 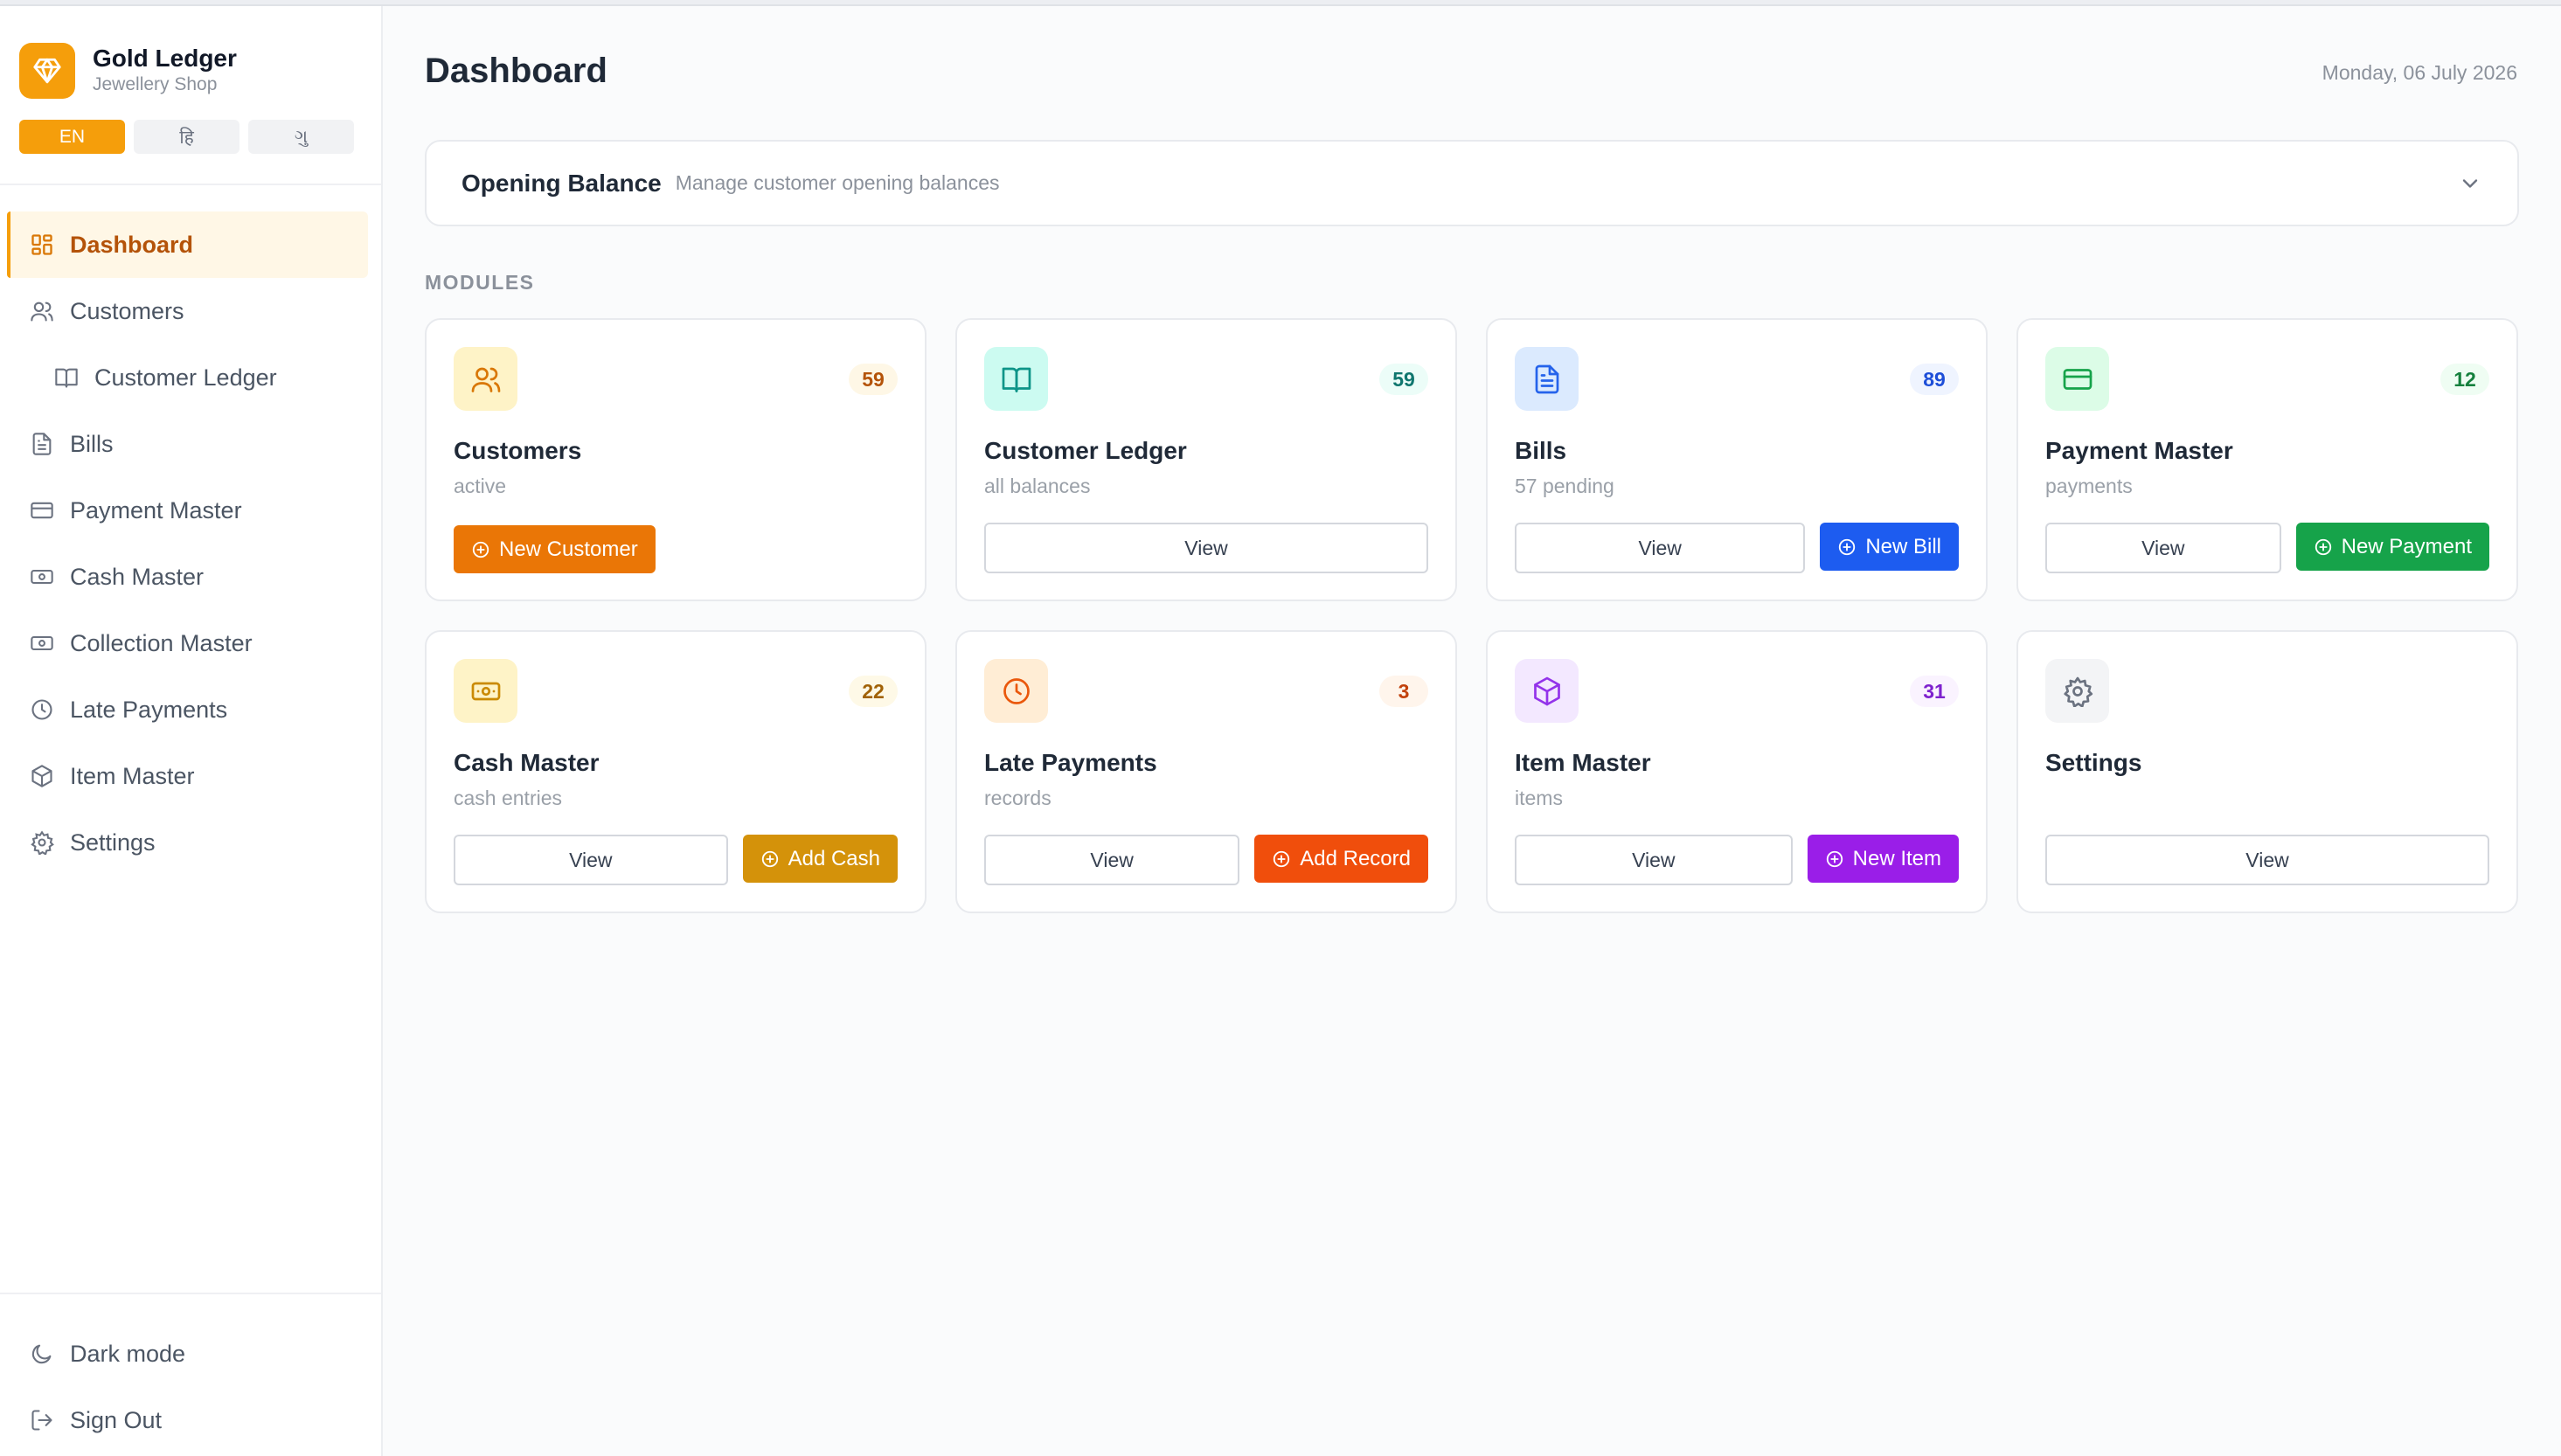 I want to click on count-badge: 22, so click(x=873, y=691).